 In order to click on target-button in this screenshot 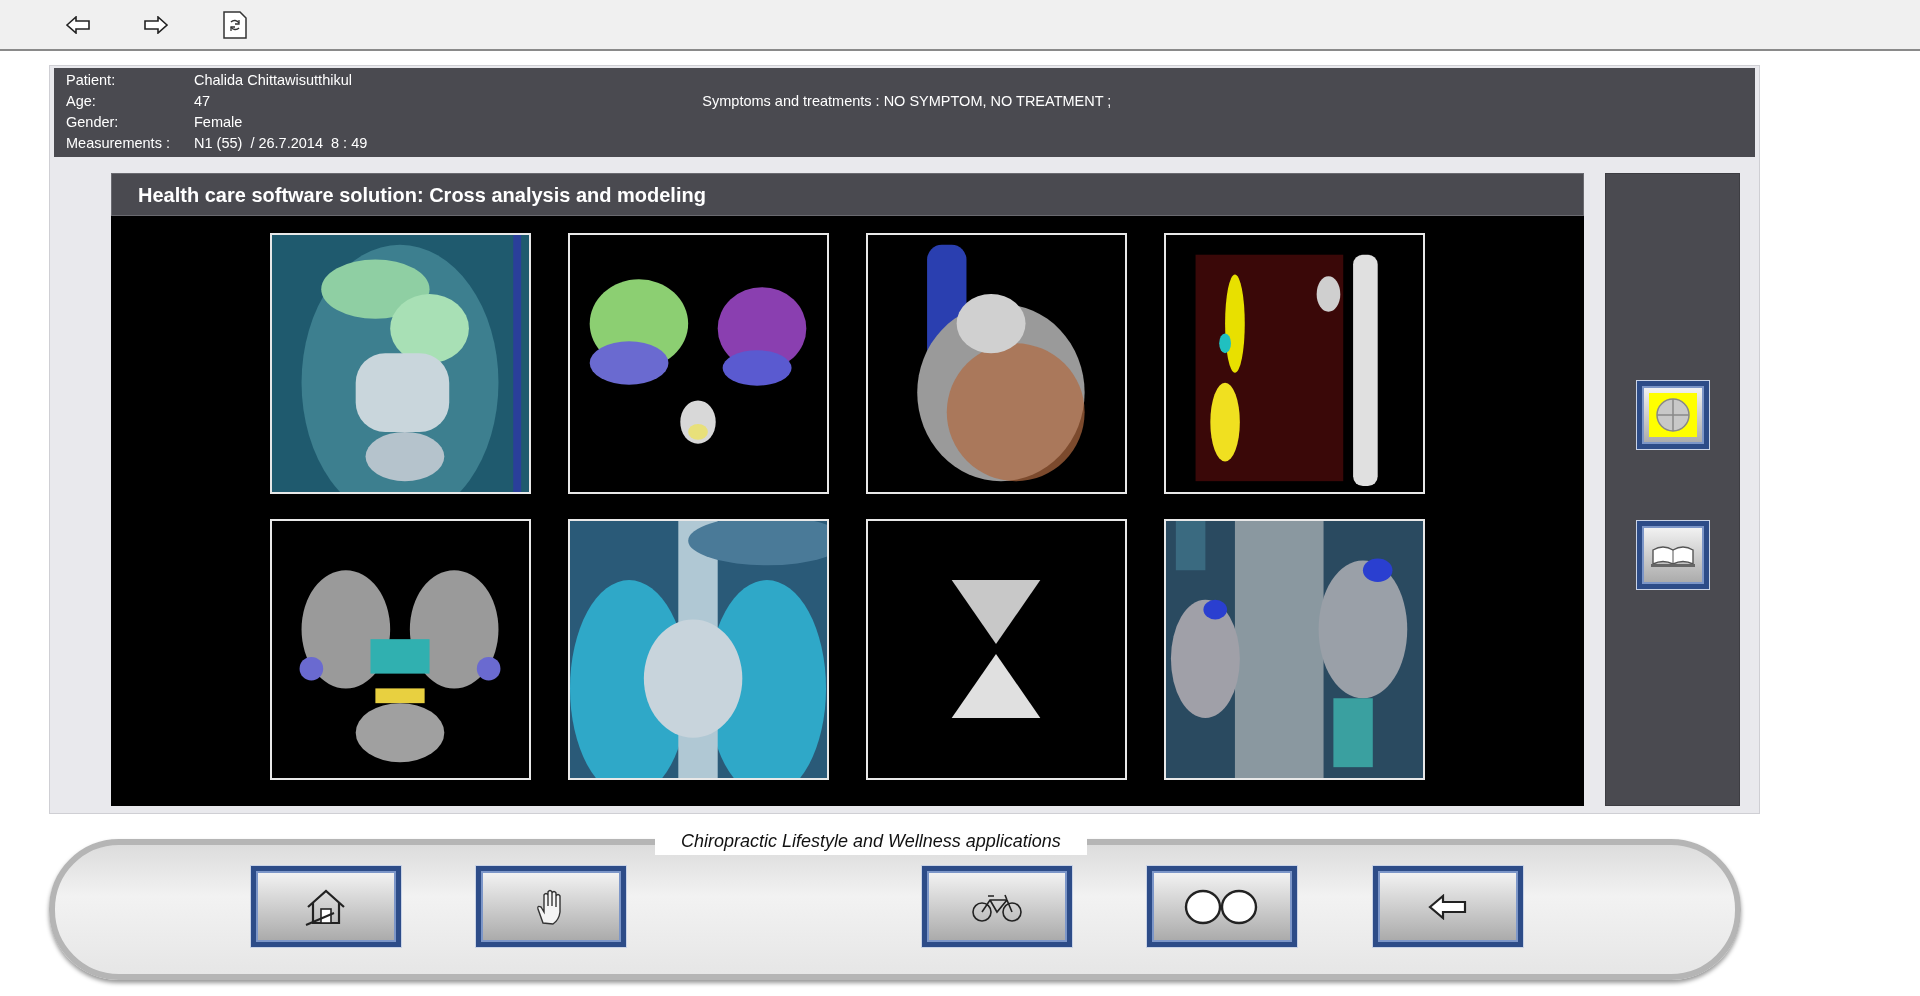, I will do `click(1672, 414)`.